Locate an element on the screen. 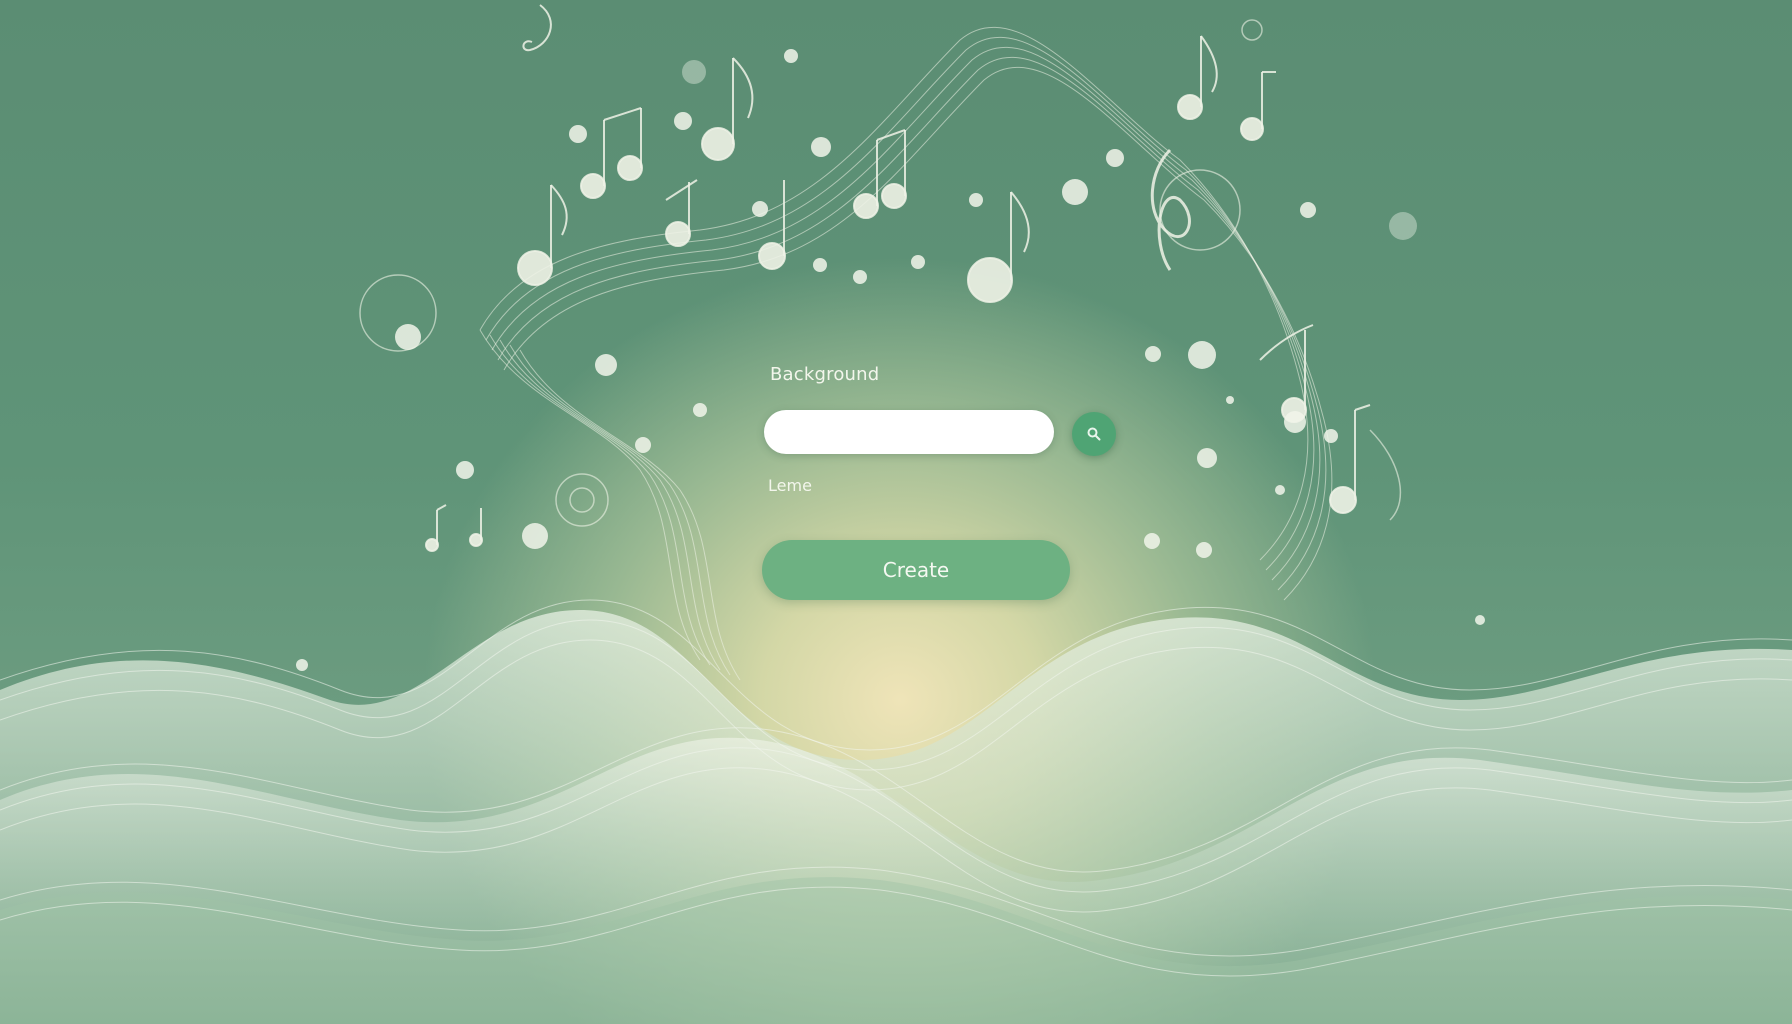 The width and height of the screenshot is (1792, 1024). background-input is located at coordinates (909, 432).